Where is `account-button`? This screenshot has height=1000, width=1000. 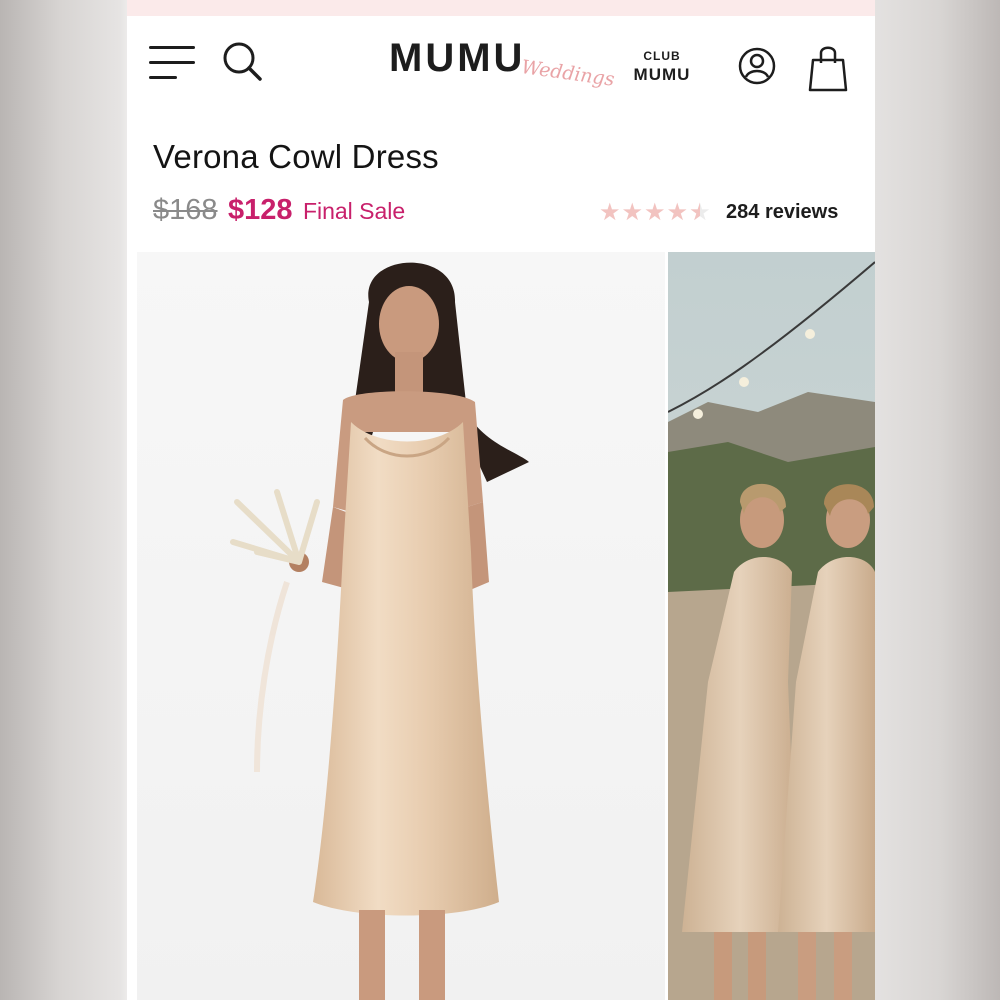 account-button is located at coordinates (757, 66).